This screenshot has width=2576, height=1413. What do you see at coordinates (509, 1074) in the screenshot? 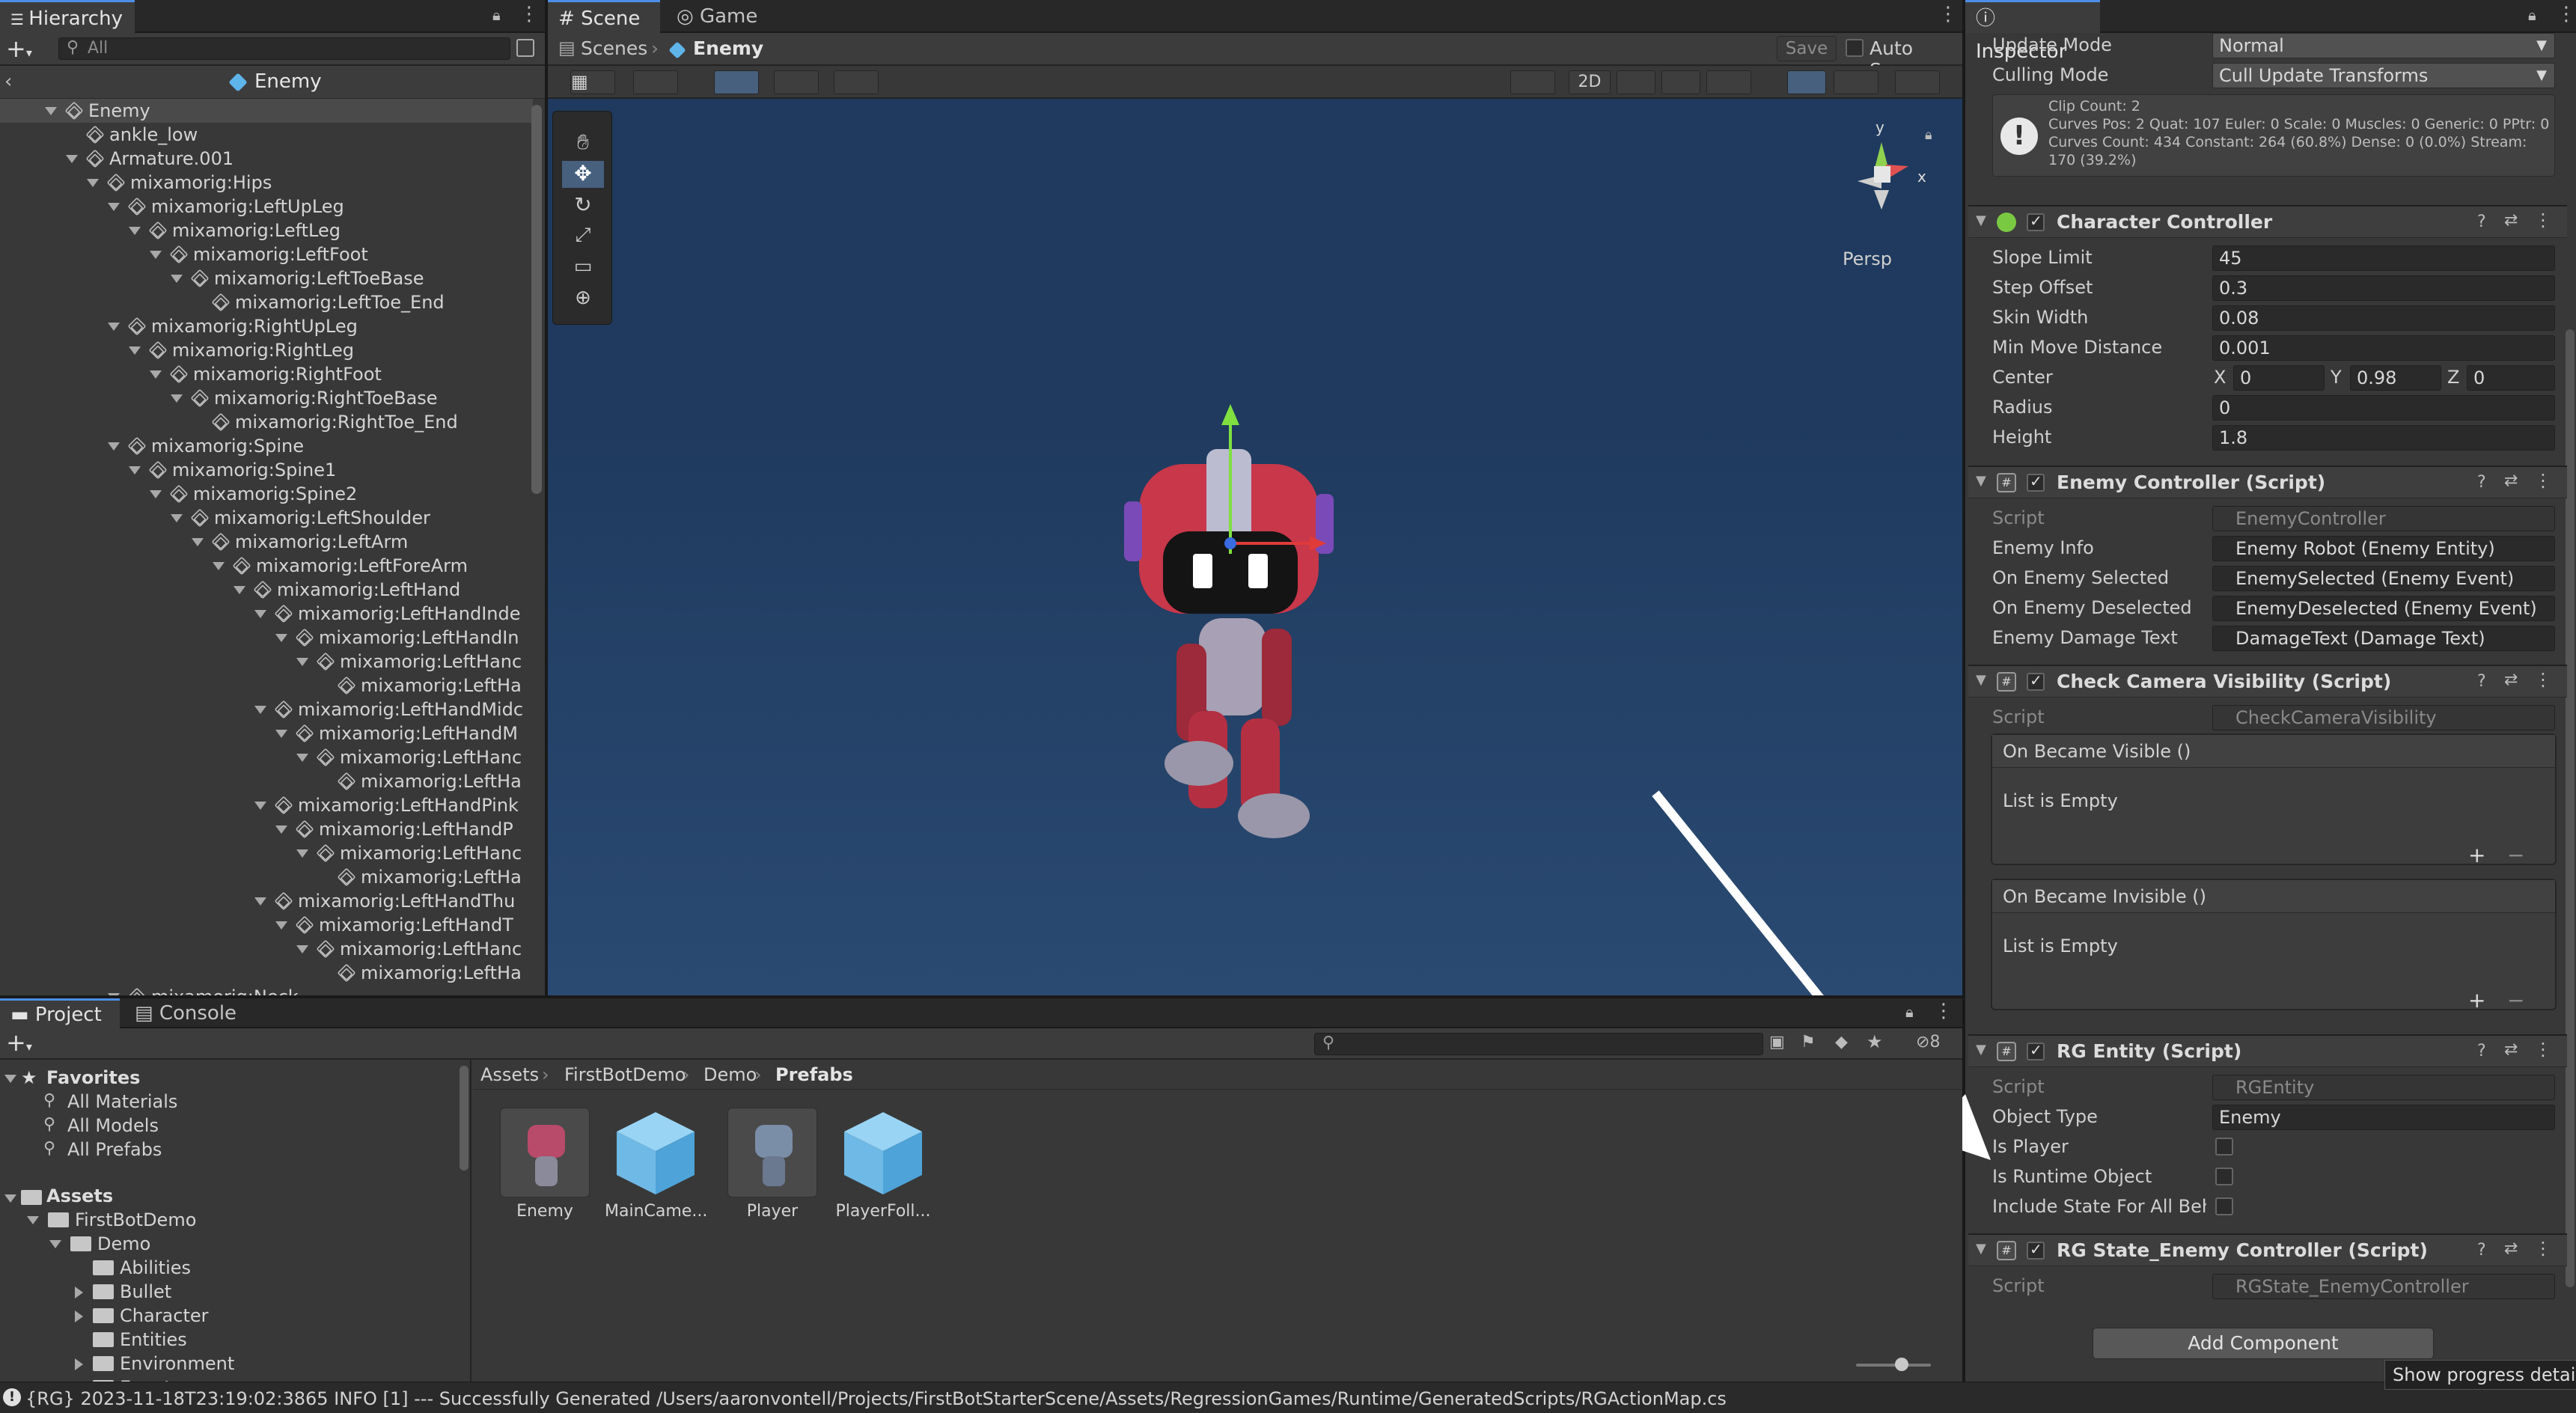
I see `breadcrumb-assets: Assets` at bounding box center [509, 1074].